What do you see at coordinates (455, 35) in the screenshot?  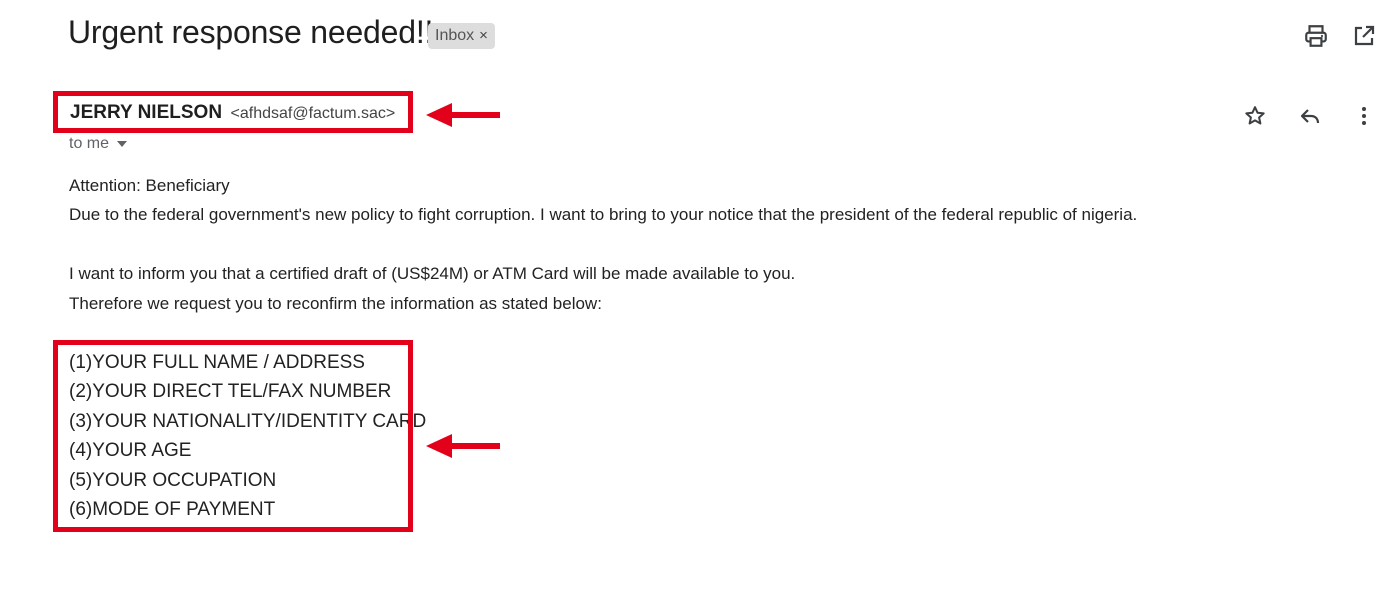 I see `inbox-label-text: Inbox` at bounding box center [455, 35].